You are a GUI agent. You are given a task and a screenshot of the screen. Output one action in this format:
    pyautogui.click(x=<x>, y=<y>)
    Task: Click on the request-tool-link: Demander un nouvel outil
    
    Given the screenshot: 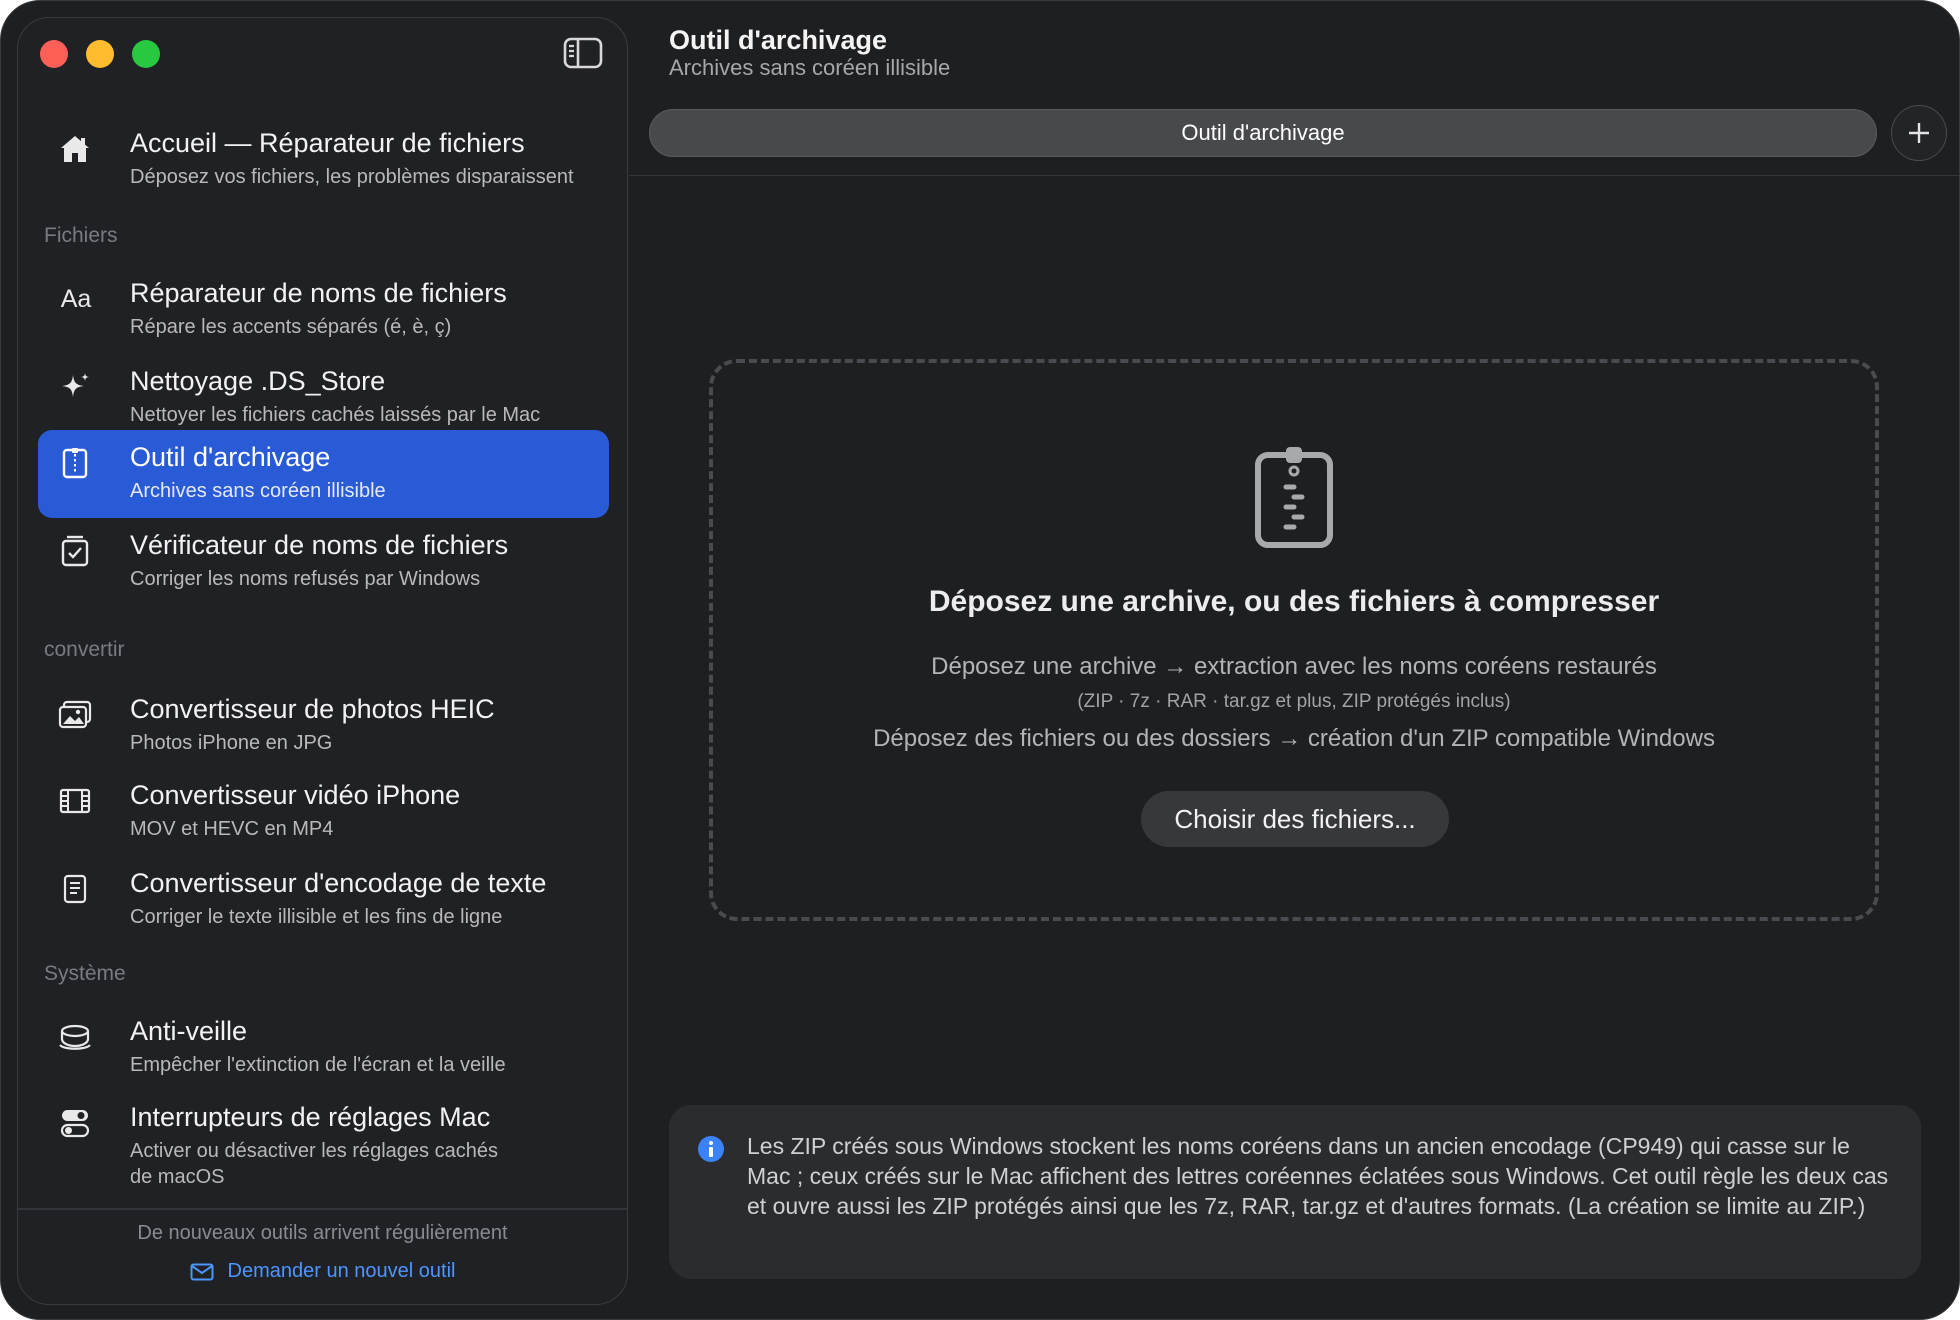 What is the action you would take?
    pyautogui.click(x=322, y=1271)
    